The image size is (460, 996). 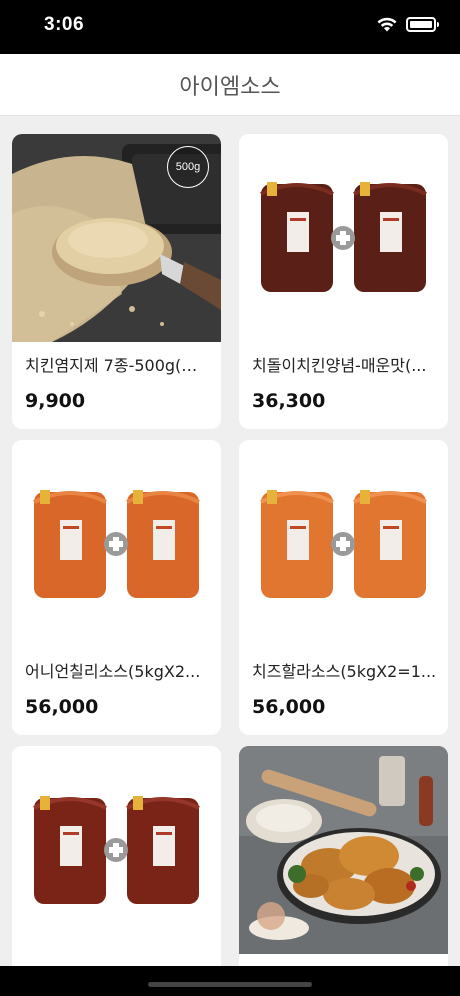 I want to click on home-indicator, so click(x=230, y=984).